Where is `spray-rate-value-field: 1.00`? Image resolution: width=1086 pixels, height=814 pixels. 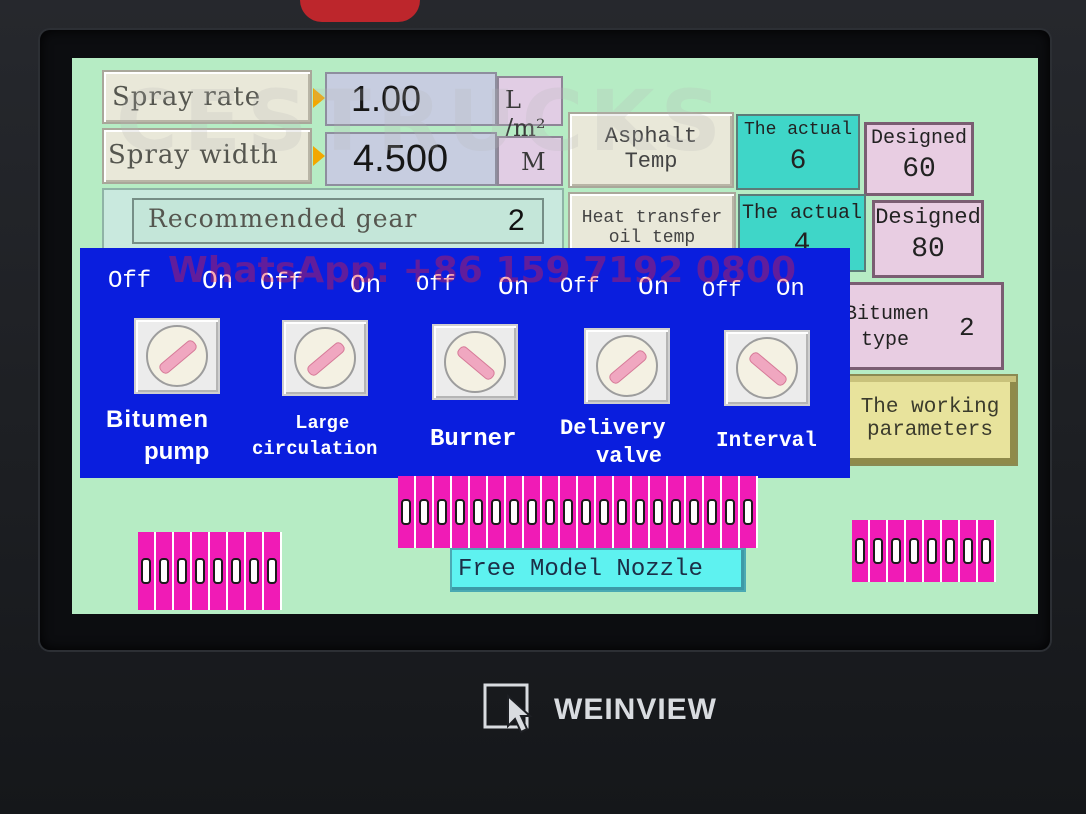
spray-rate-value-field: 1.00 is located at coordinates (411, 99).